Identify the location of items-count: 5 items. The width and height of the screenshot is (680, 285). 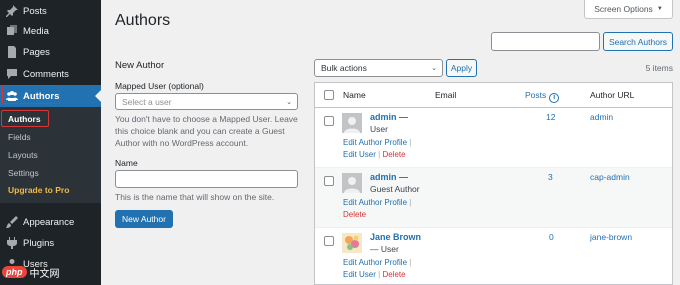
(659, 68).